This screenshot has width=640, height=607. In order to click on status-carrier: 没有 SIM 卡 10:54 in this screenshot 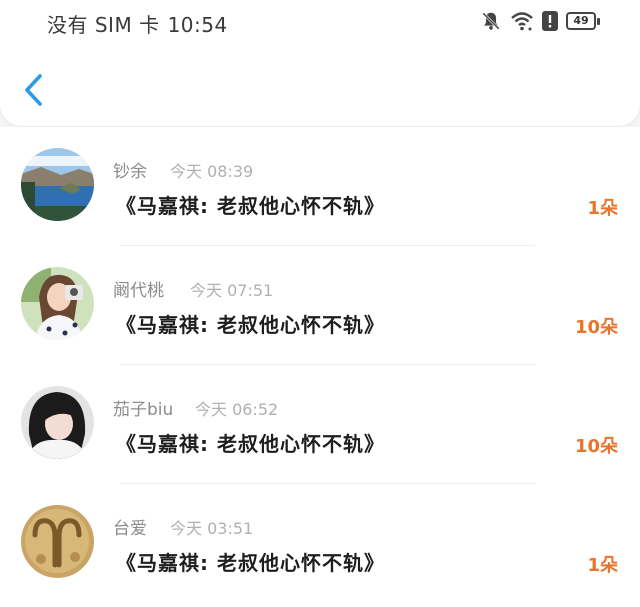, I will do `click(137, 23)`.